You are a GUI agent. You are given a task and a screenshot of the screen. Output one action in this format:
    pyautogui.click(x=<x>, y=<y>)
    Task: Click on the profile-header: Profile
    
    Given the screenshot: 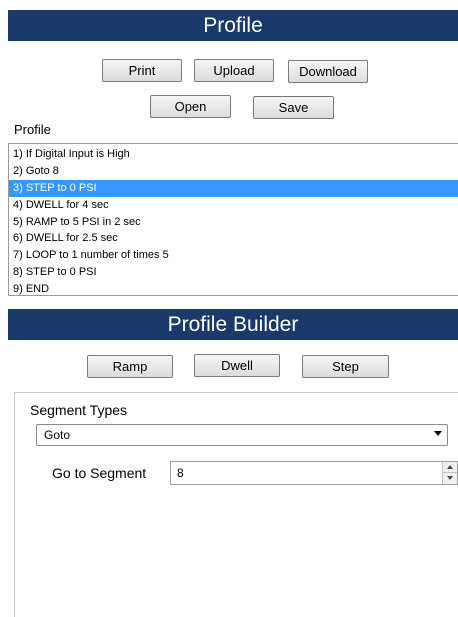 What is the action you would take?
    pyautogui.click(x=233, y=25)
    